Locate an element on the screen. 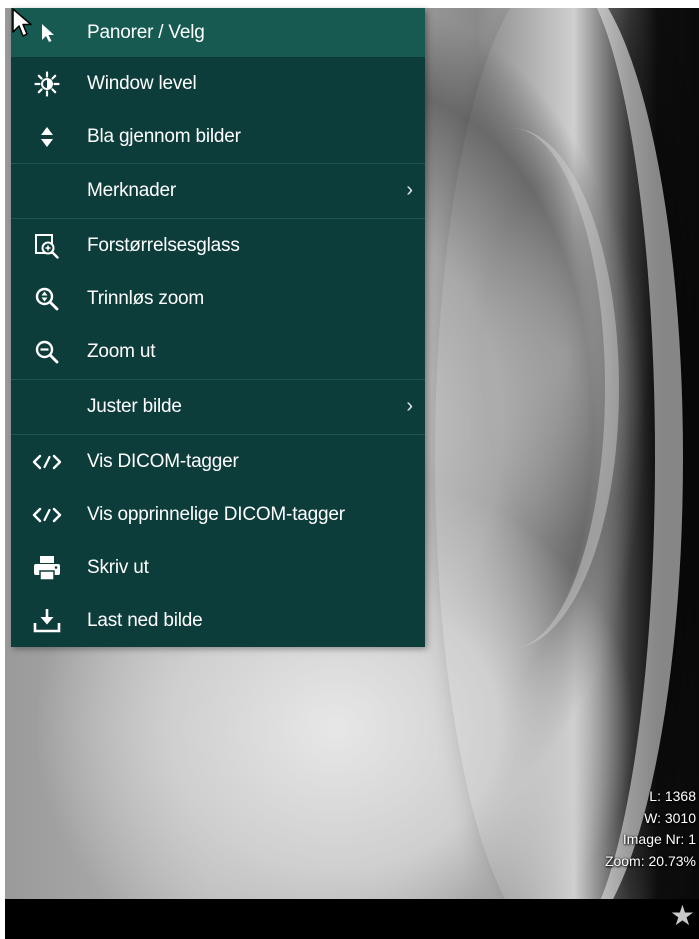 Image resolution: width=699 pixels, height=939 pixels. image-info-overlay: L: 1368 W: 3010 Image Nr: 1 Zoom: 20.73% is located at coordinates (650, 829).